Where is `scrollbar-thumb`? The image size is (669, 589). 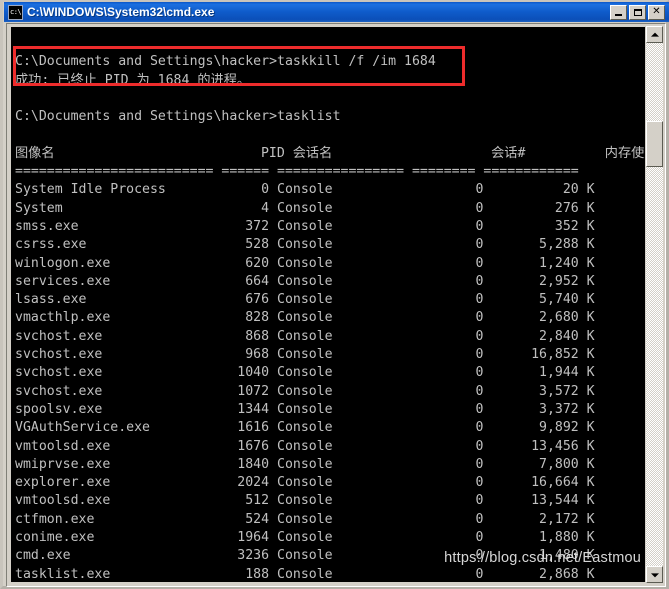 scrollbar-thumb is located at coordinates (654, 144).